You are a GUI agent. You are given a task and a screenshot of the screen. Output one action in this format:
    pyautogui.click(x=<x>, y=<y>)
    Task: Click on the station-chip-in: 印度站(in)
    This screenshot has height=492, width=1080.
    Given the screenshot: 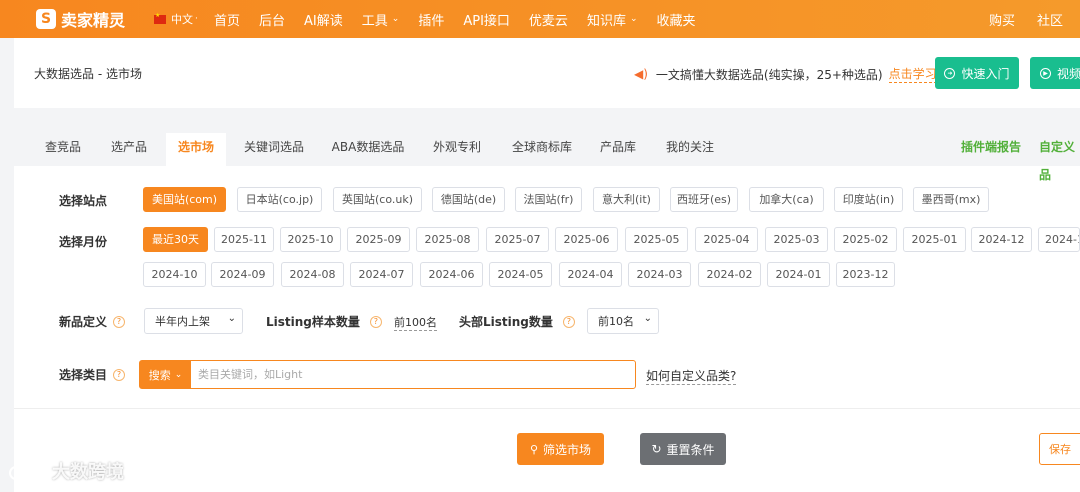 What is the action you would take?
    pyautogui.click(x=868, y=199)
    